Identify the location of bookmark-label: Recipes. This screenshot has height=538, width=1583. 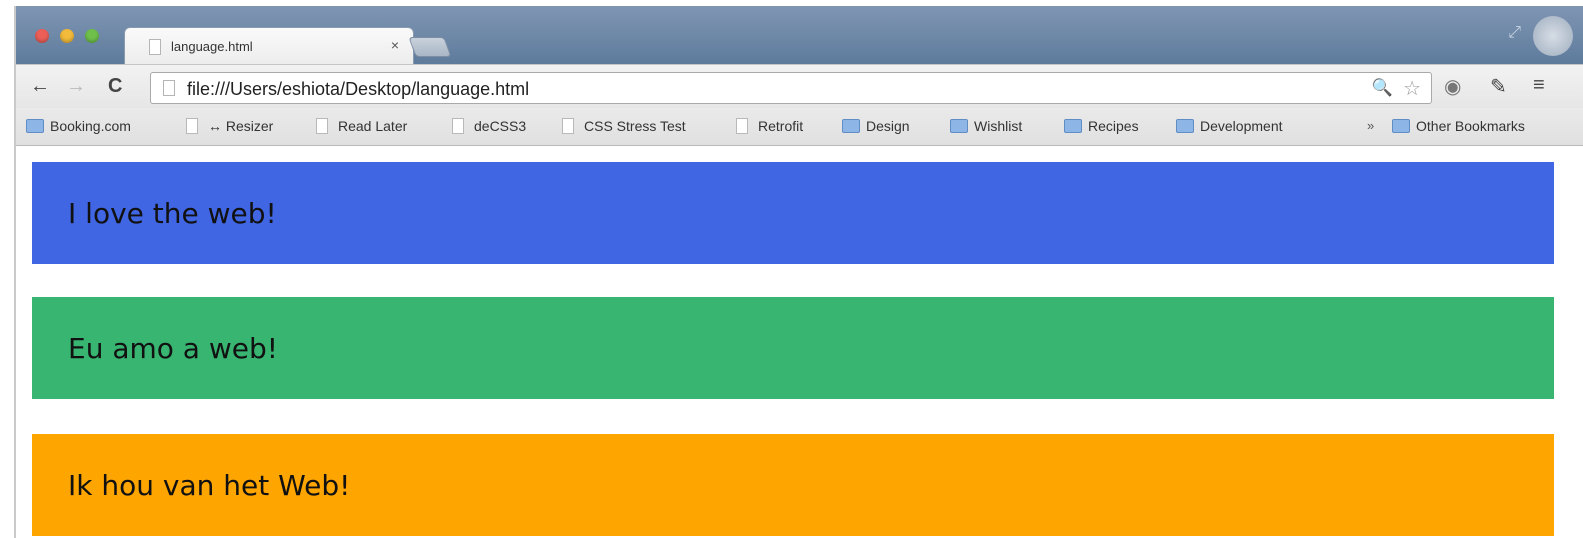
(1113, 126).